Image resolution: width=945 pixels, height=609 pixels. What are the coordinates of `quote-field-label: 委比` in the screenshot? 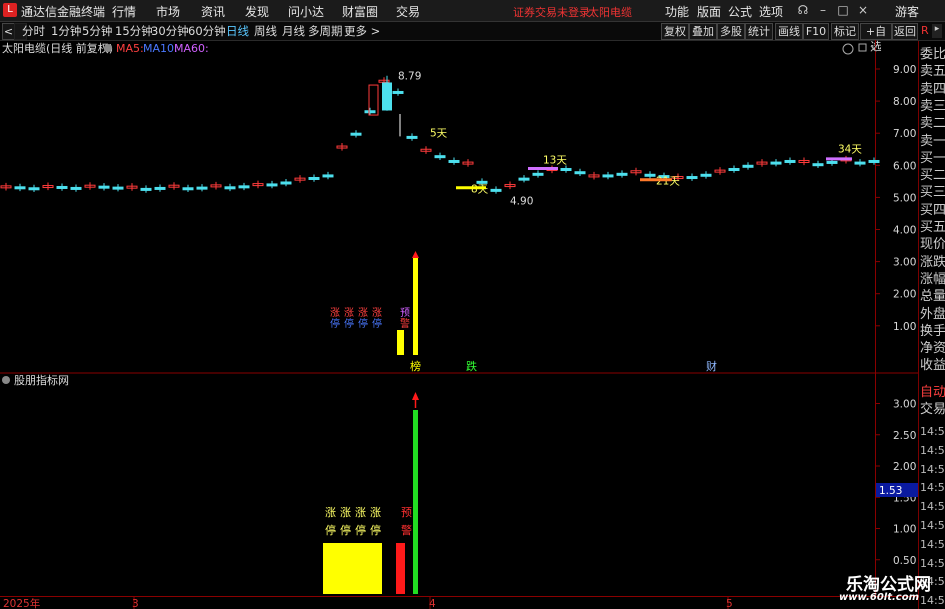 It's located at (932, 54).